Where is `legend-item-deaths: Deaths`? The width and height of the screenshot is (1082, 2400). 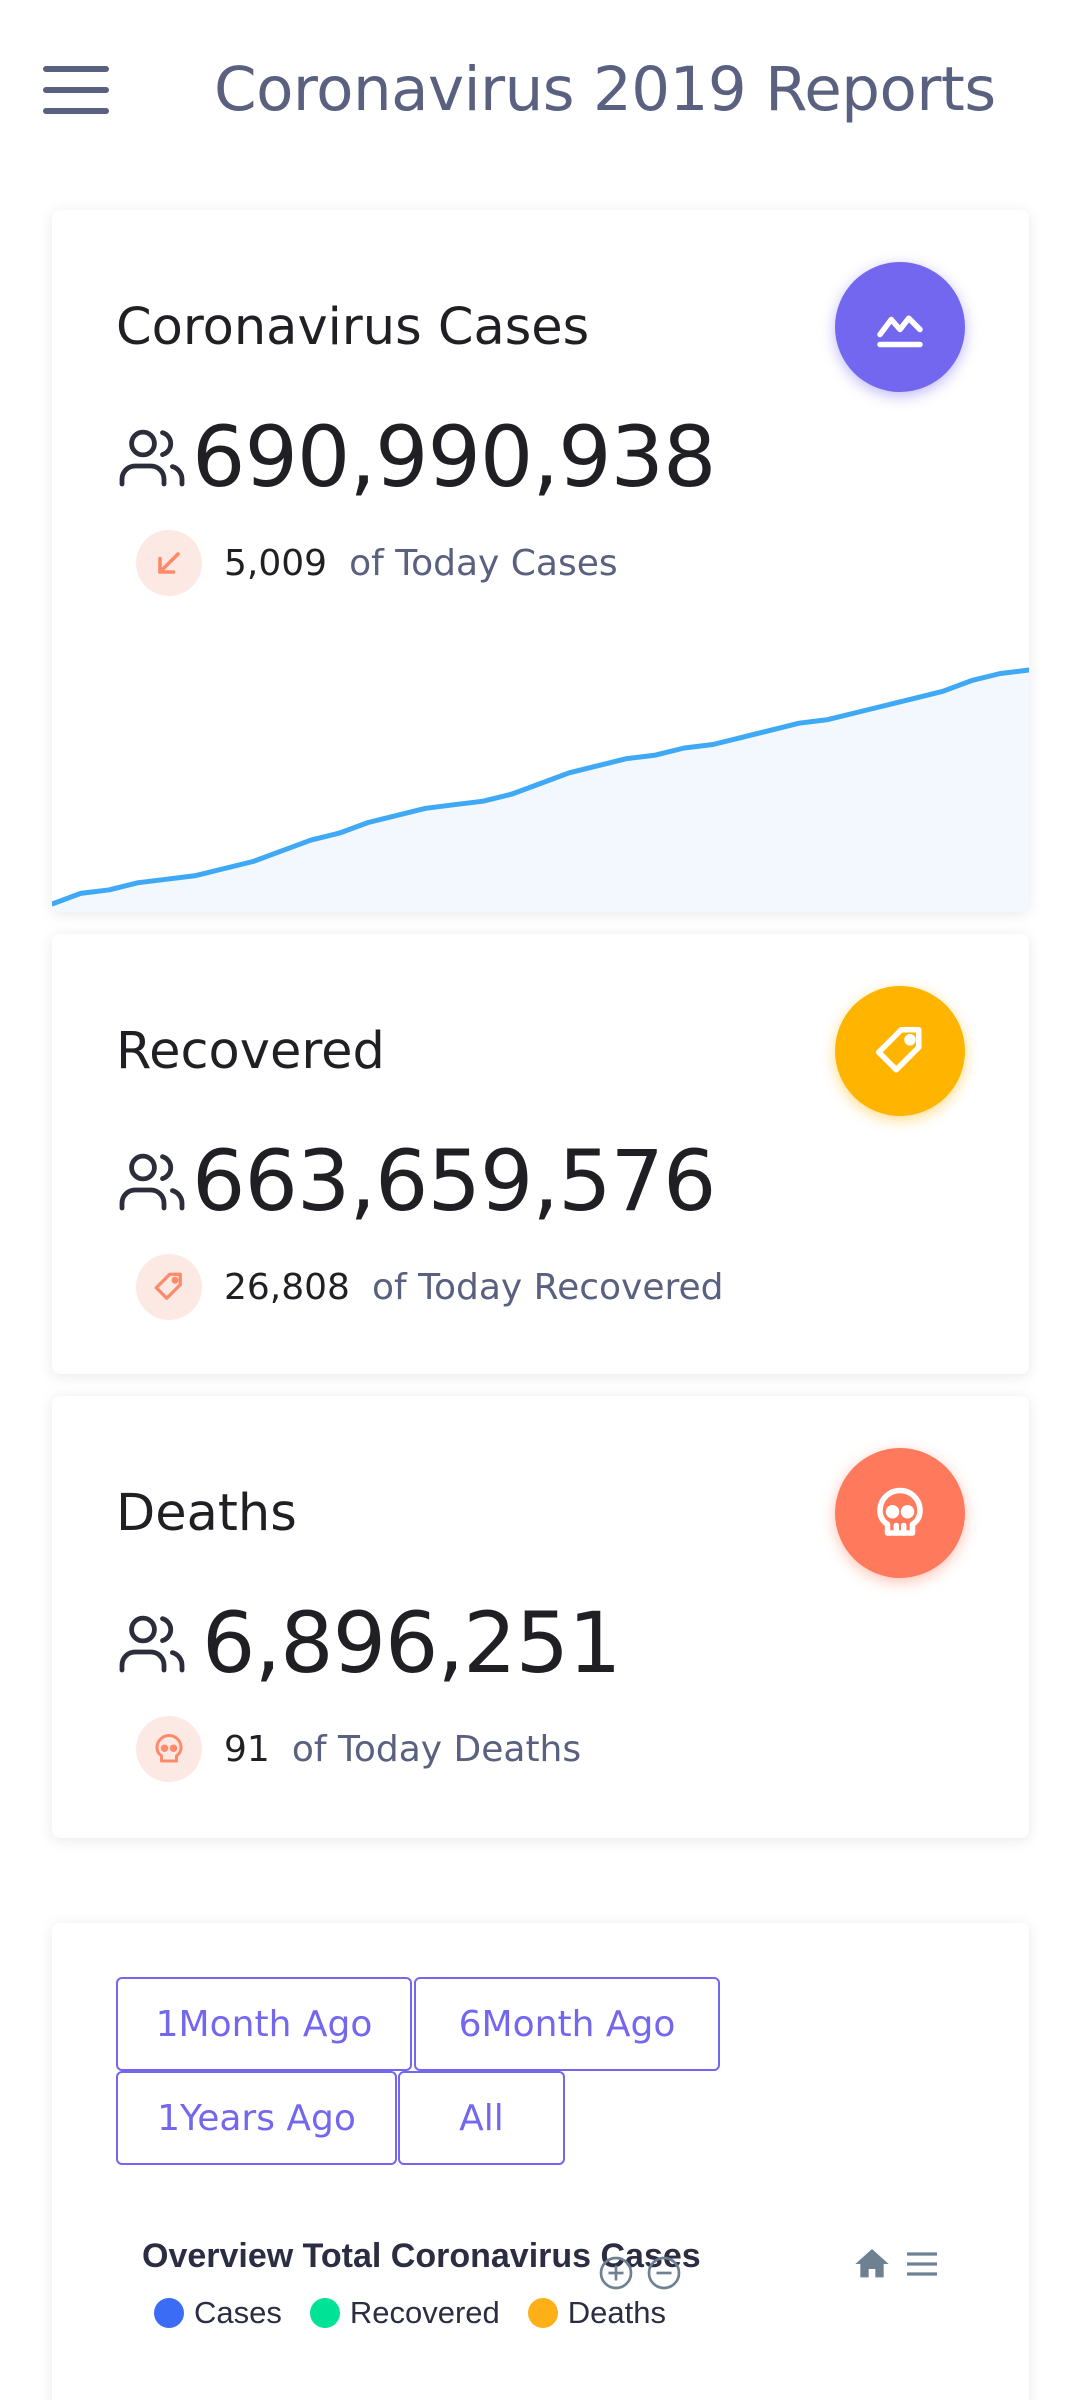 legend-item-deaths: Deaths is located at coordinates (597, 2313).